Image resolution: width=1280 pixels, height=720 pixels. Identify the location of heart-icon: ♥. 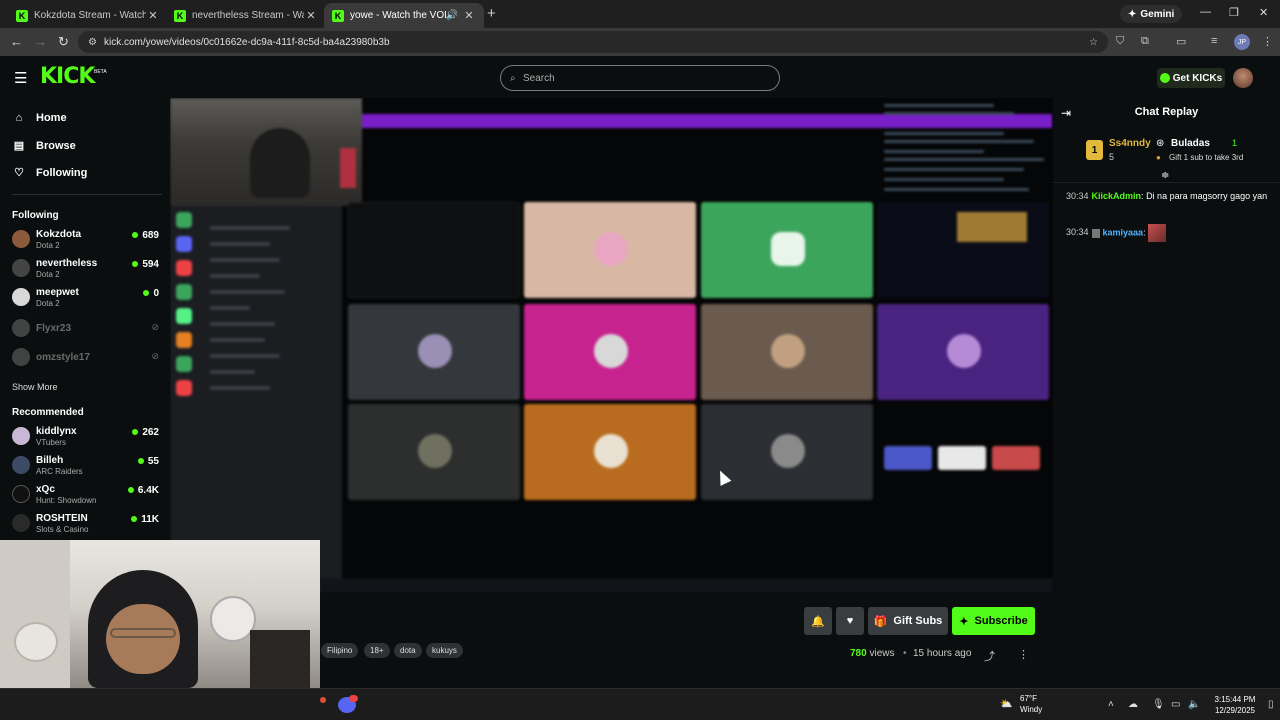
(850, 621).